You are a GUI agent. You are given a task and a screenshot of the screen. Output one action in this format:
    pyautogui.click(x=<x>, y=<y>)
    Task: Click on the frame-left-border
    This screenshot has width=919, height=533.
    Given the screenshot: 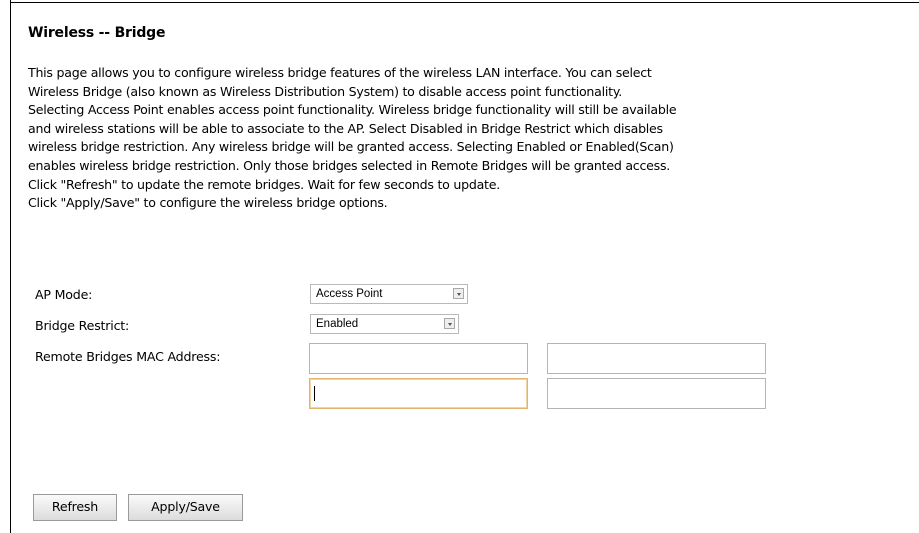 What is the action you would take?
    pyautogui.click(x=10, y=266)
    